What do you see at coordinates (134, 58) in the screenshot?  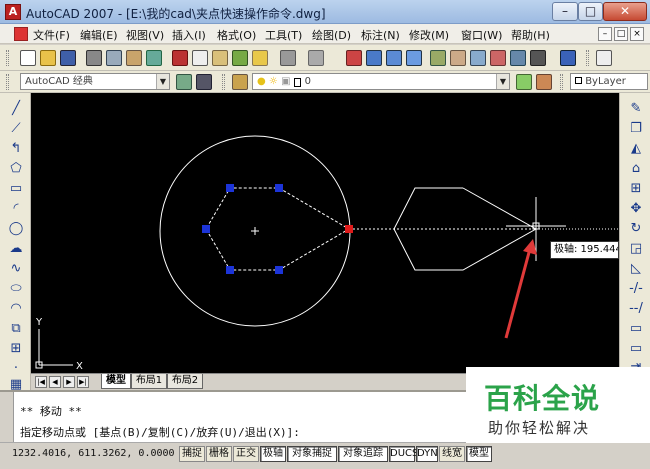 I see `publish-icon` at bounding box center [134, 58].